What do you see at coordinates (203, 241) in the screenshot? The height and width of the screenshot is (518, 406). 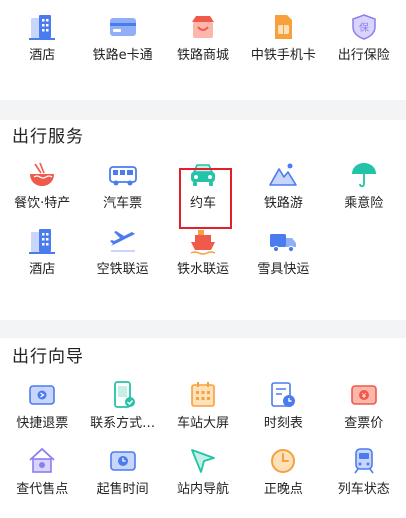 I see `ship-icon` at bounding box center [203, 241].